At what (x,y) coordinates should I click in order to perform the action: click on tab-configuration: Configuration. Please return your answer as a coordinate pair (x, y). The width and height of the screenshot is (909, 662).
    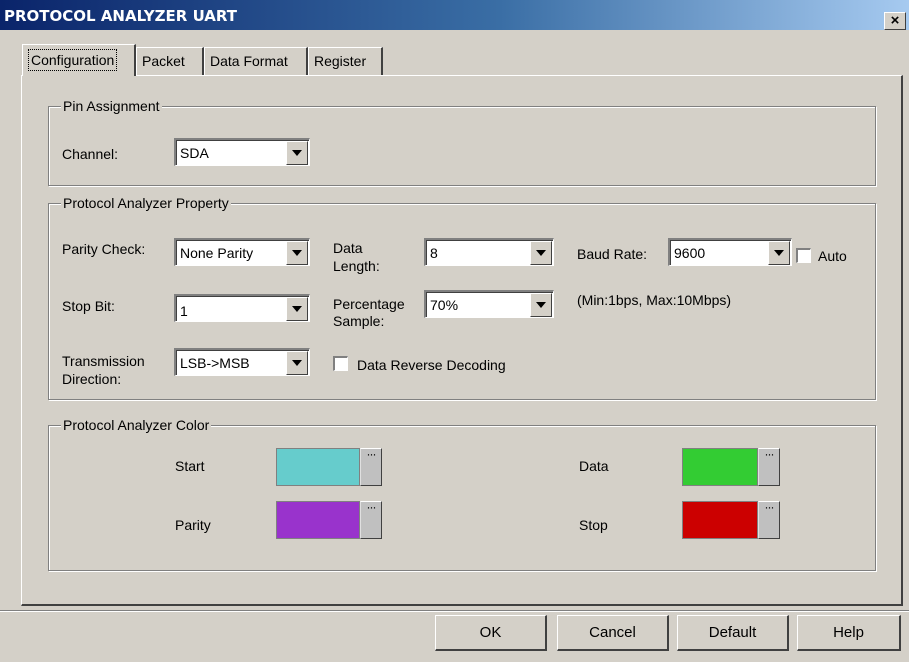
    Looking at the image, I should click on (79, 60).